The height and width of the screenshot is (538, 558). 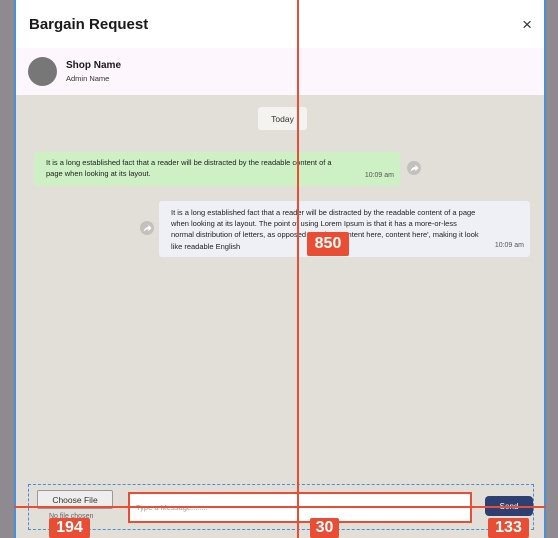 What do you see at coordinates (527, 24) in the screenshot?
I see `close-icon: ×` at bounding box center [527, 24].